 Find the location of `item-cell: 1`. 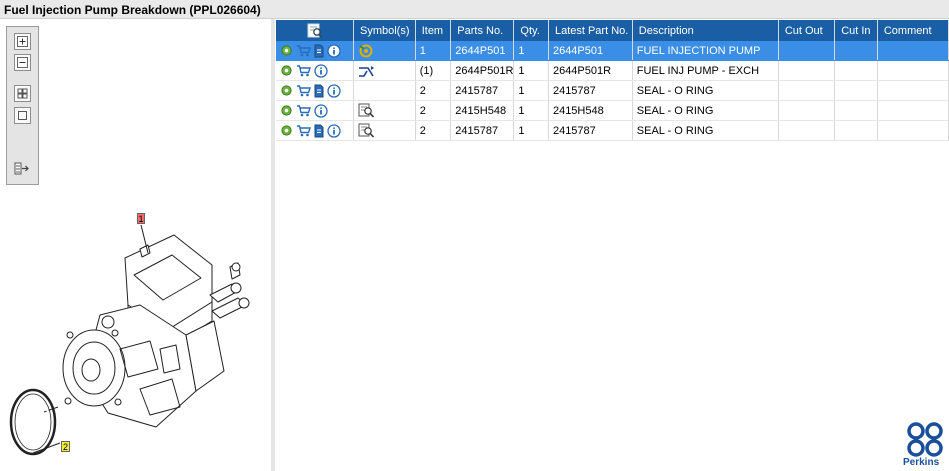

item-cell: 1 is located at coordinates (433, 51).